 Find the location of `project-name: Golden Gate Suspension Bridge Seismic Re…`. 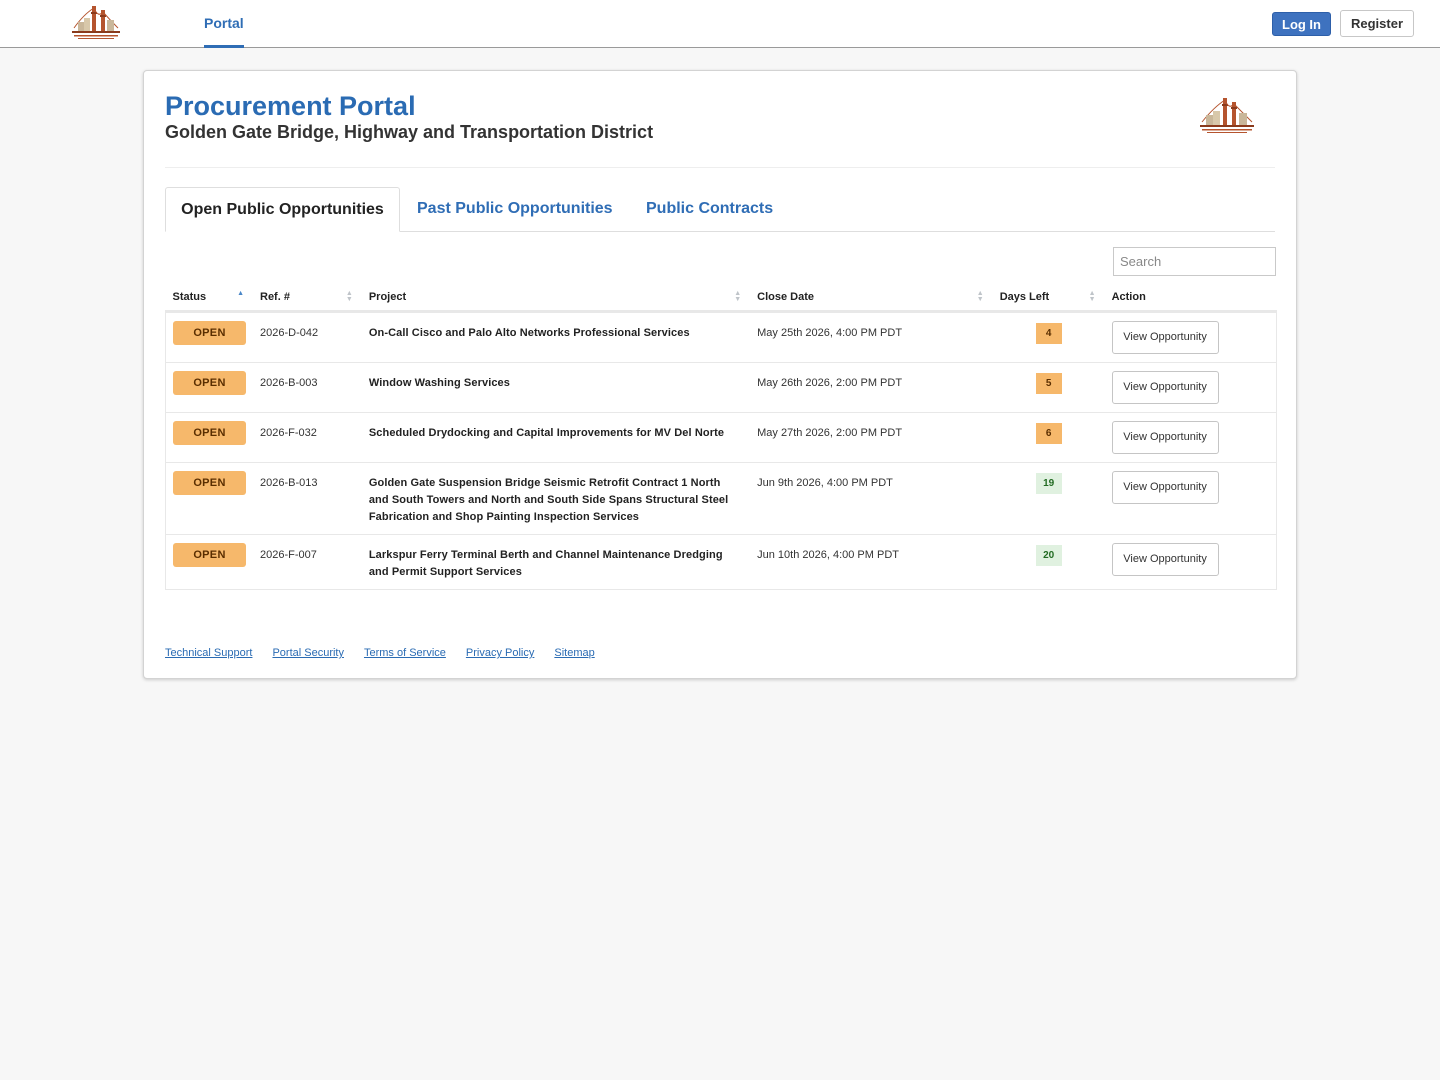

project-name: Golden Gate Suspension Bridge Seismic Re… is located at coordinates (548, 499).